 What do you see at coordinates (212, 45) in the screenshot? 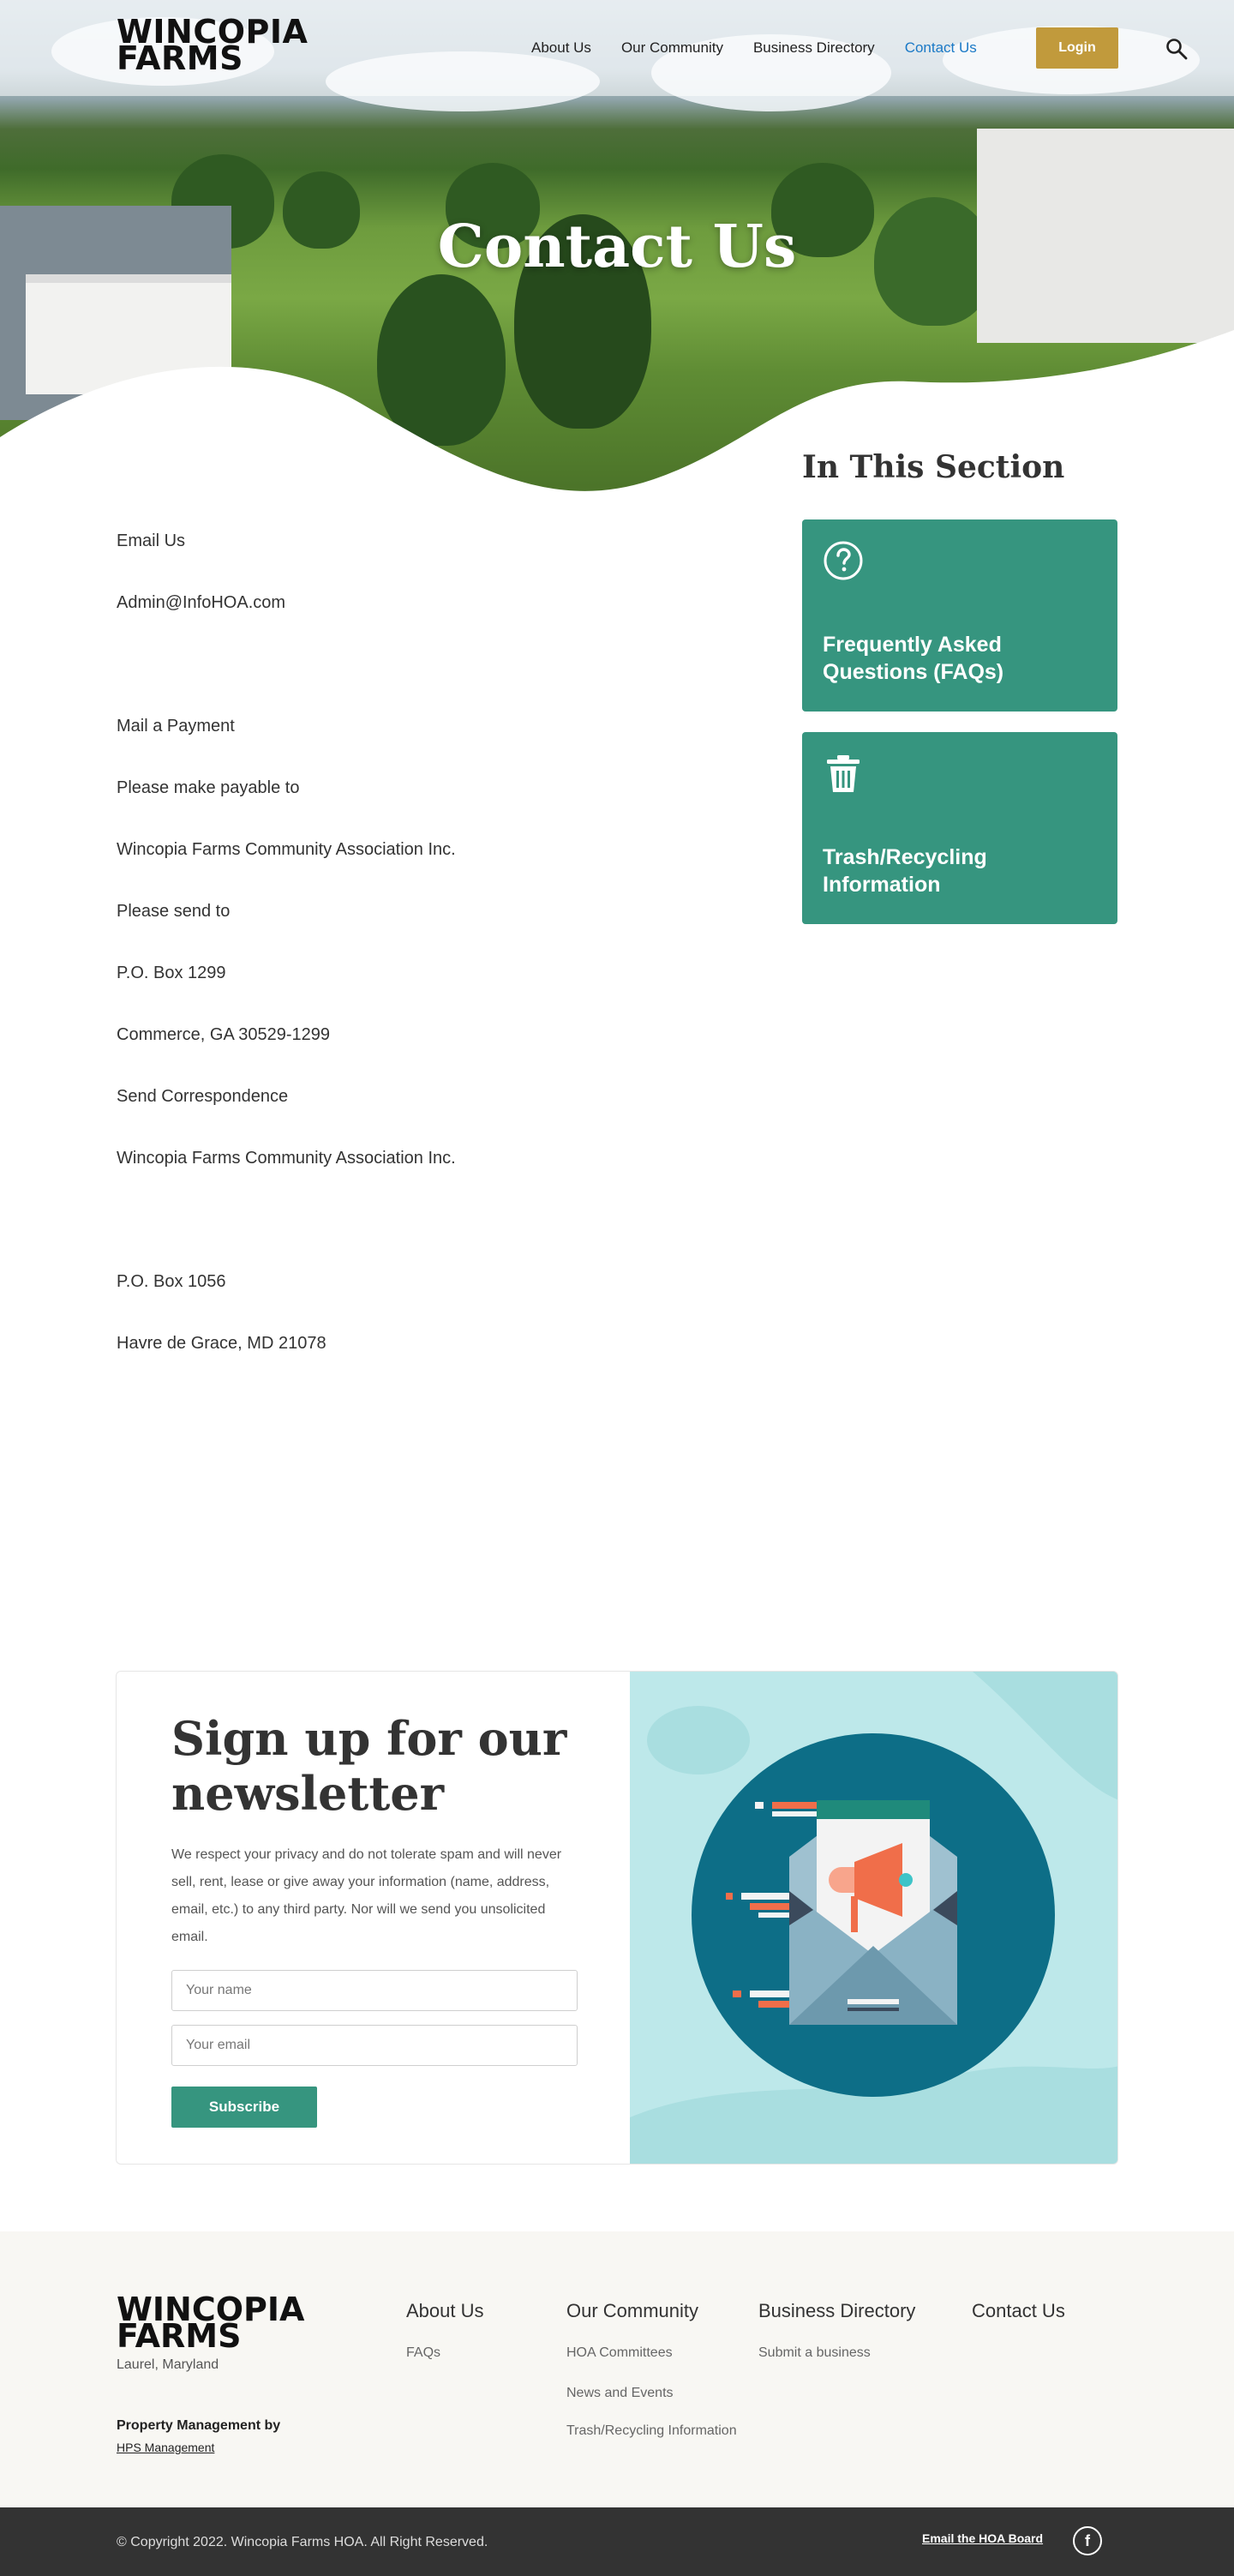
I see `site-logo: WINCOPIA FARMS` at bounding box center [212, 45].